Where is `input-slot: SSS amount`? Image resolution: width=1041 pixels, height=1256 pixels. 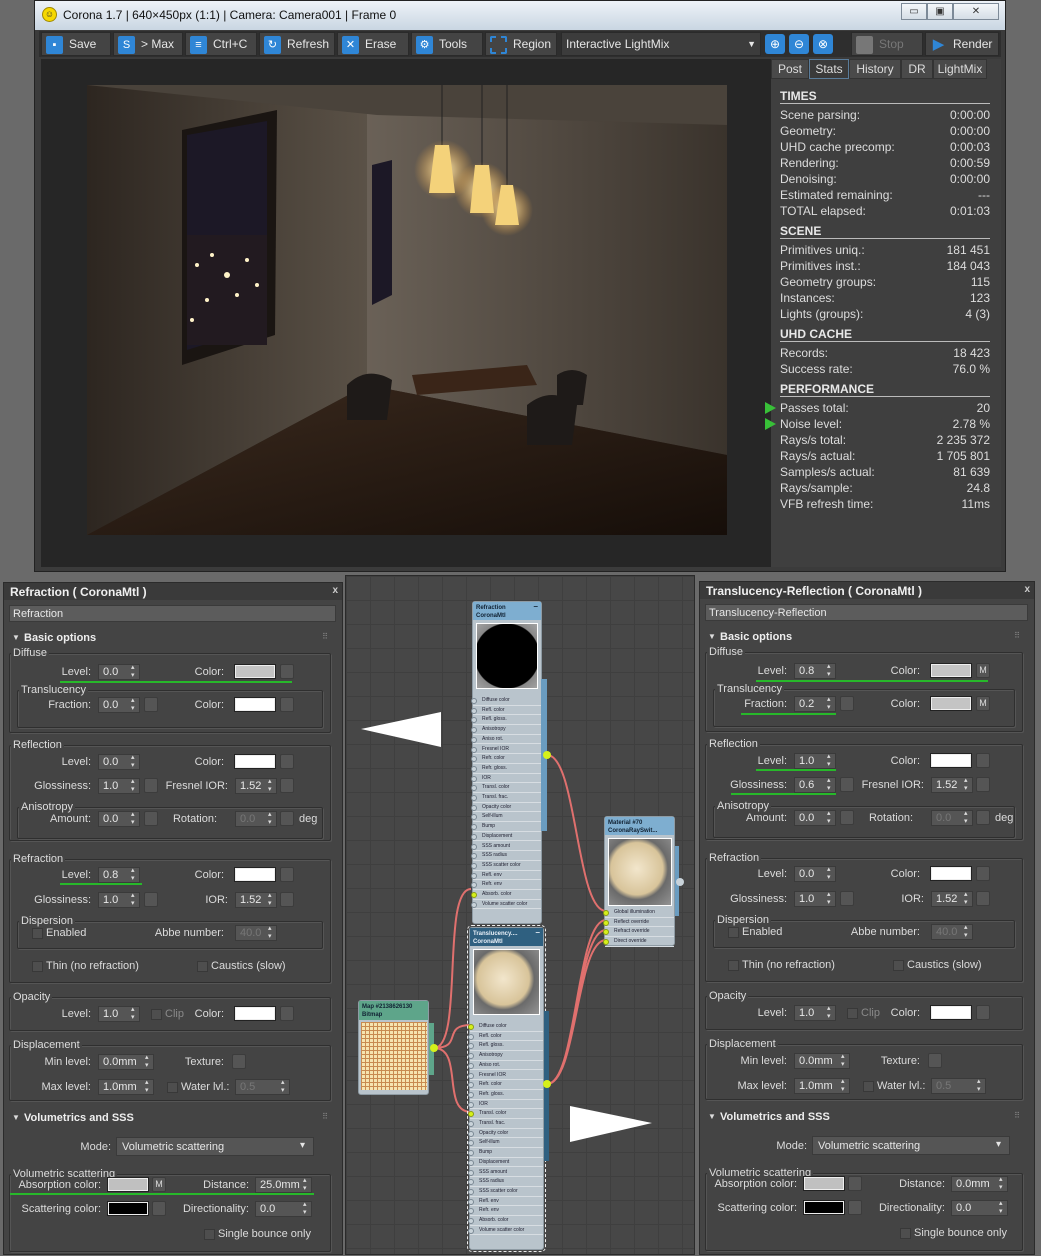 input-slot: SSS amount is located at coordinates (506, 847).